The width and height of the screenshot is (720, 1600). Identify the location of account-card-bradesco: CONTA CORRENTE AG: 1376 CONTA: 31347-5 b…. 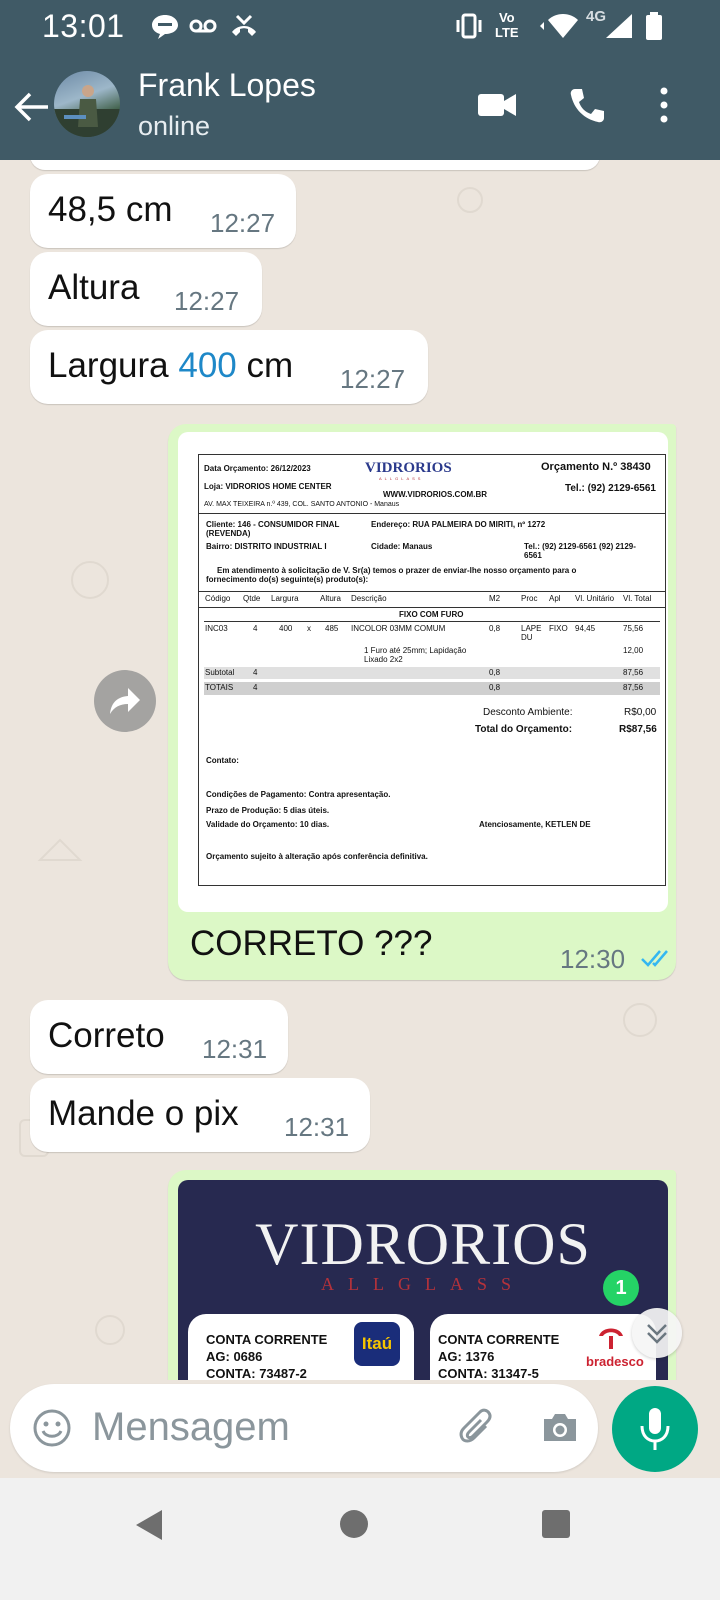
(543, 1347).